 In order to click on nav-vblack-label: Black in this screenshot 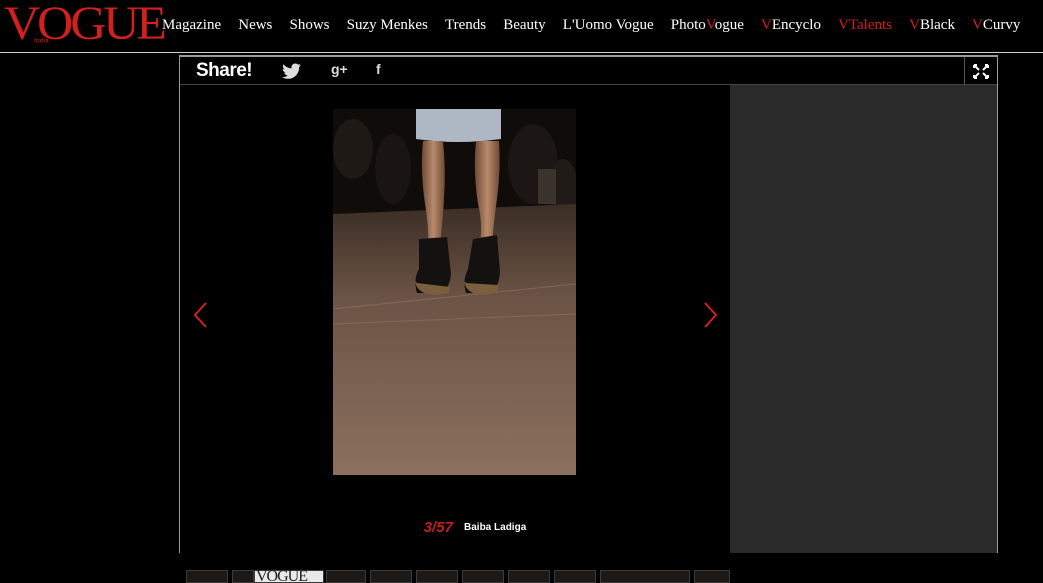, I will do `click(937, 25)`.